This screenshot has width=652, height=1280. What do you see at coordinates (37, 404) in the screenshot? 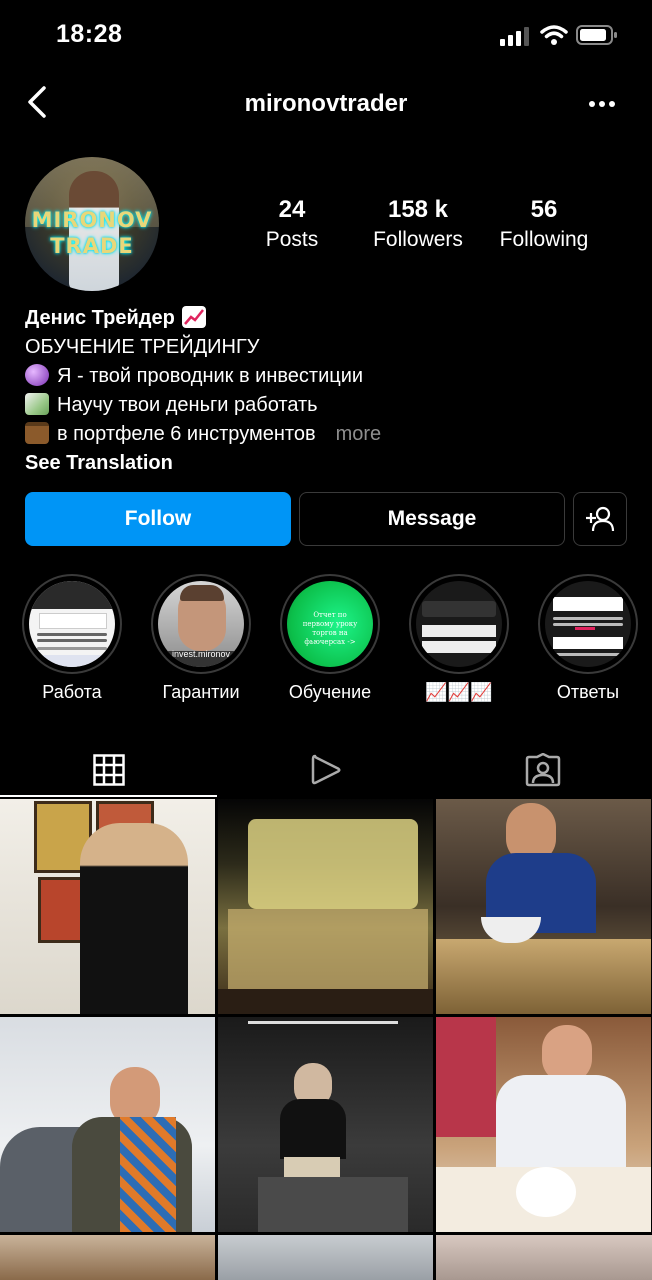
I see `money-wings-icon` at bounding box center [37, 404].